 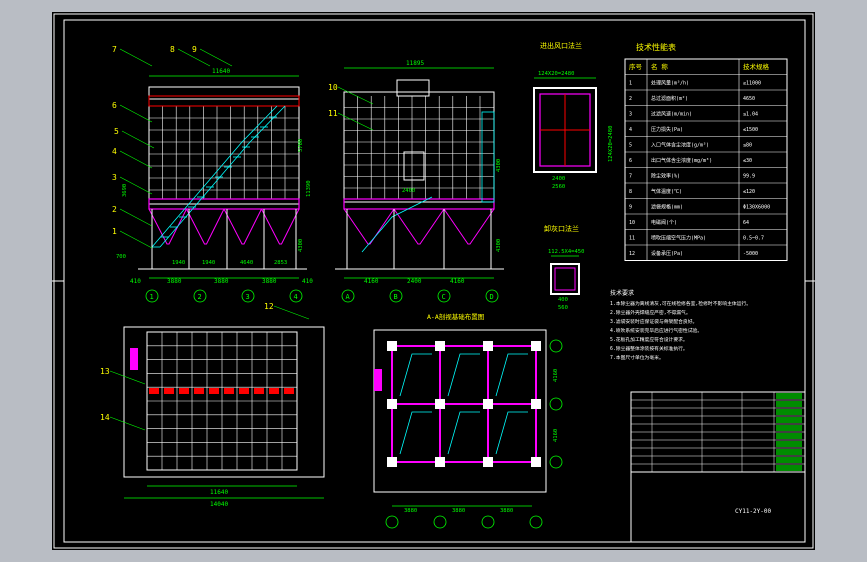 I want to click on side-access-door, so click(x=414, y=166).